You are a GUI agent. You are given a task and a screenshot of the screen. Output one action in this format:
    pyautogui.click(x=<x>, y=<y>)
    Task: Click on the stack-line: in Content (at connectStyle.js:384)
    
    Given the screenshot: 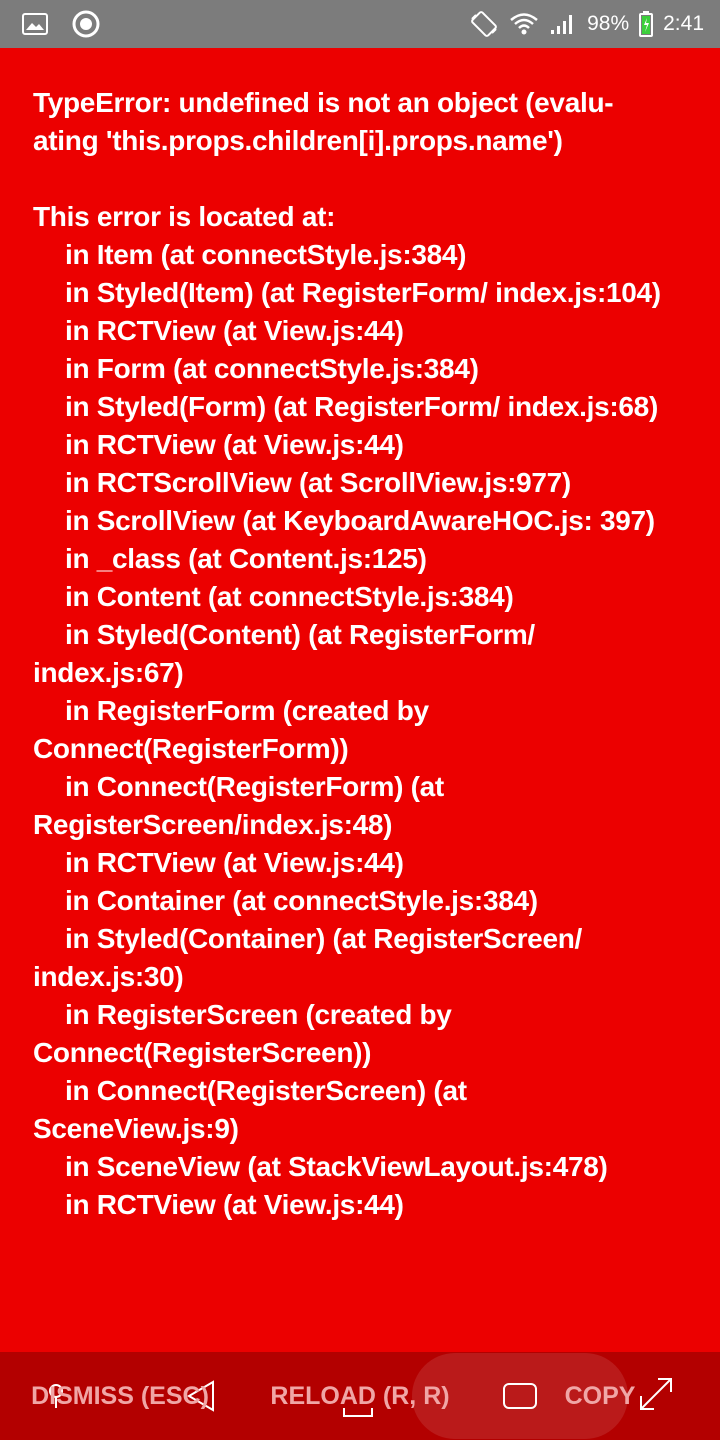 What is the action you would take?
    pyautogui.click(x=289, y=596)
    